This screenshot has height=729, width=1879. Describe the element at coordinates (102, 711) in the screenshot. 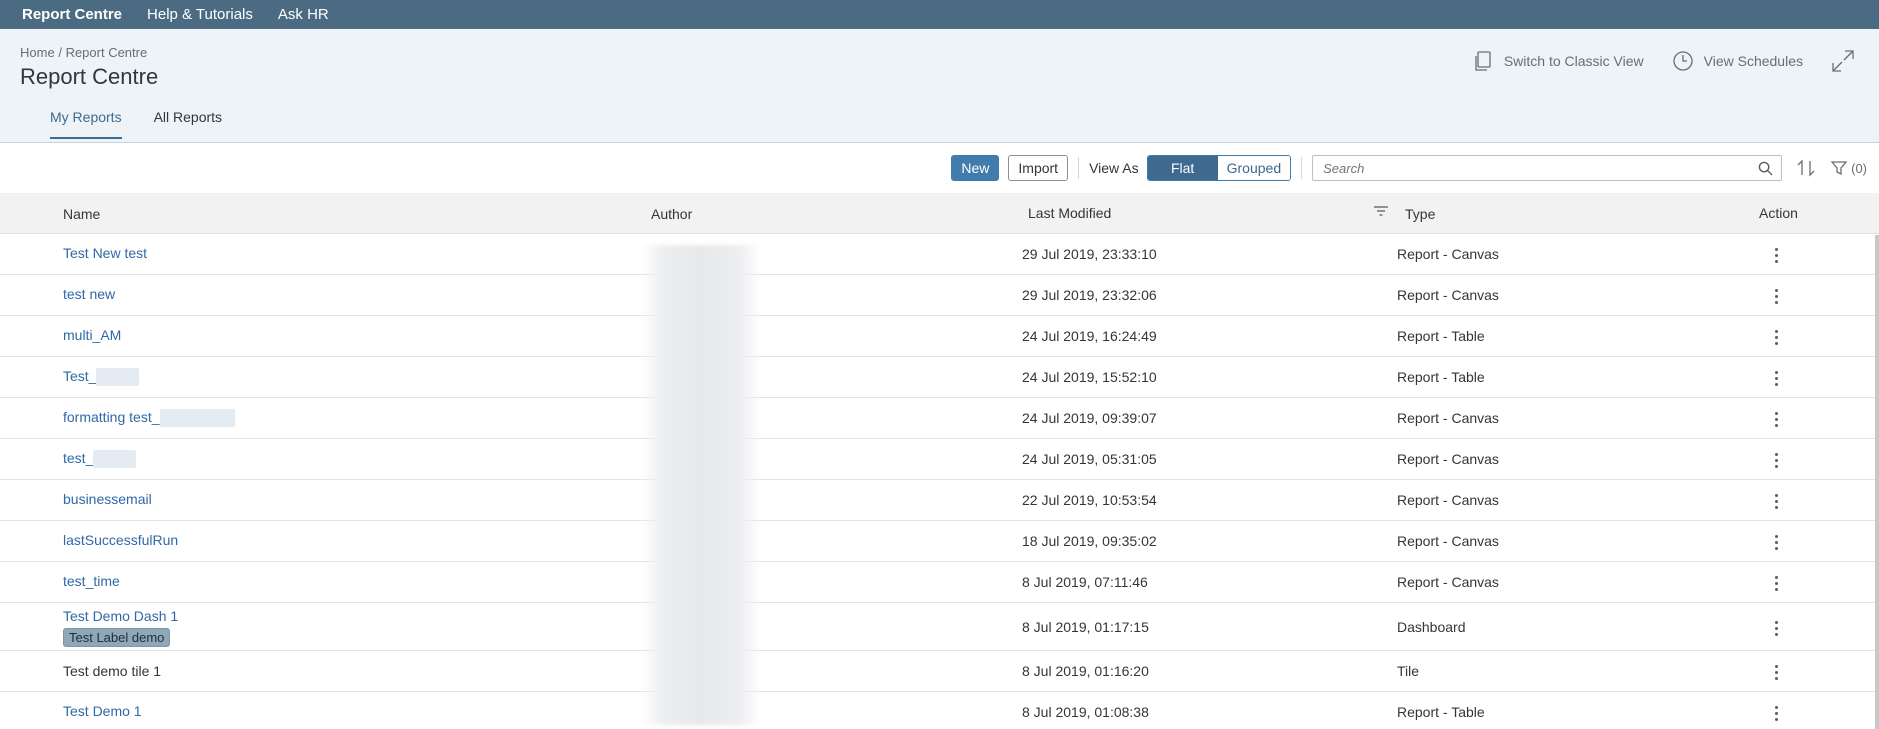

I see `report-name-link: Test Demo 1` at that location.